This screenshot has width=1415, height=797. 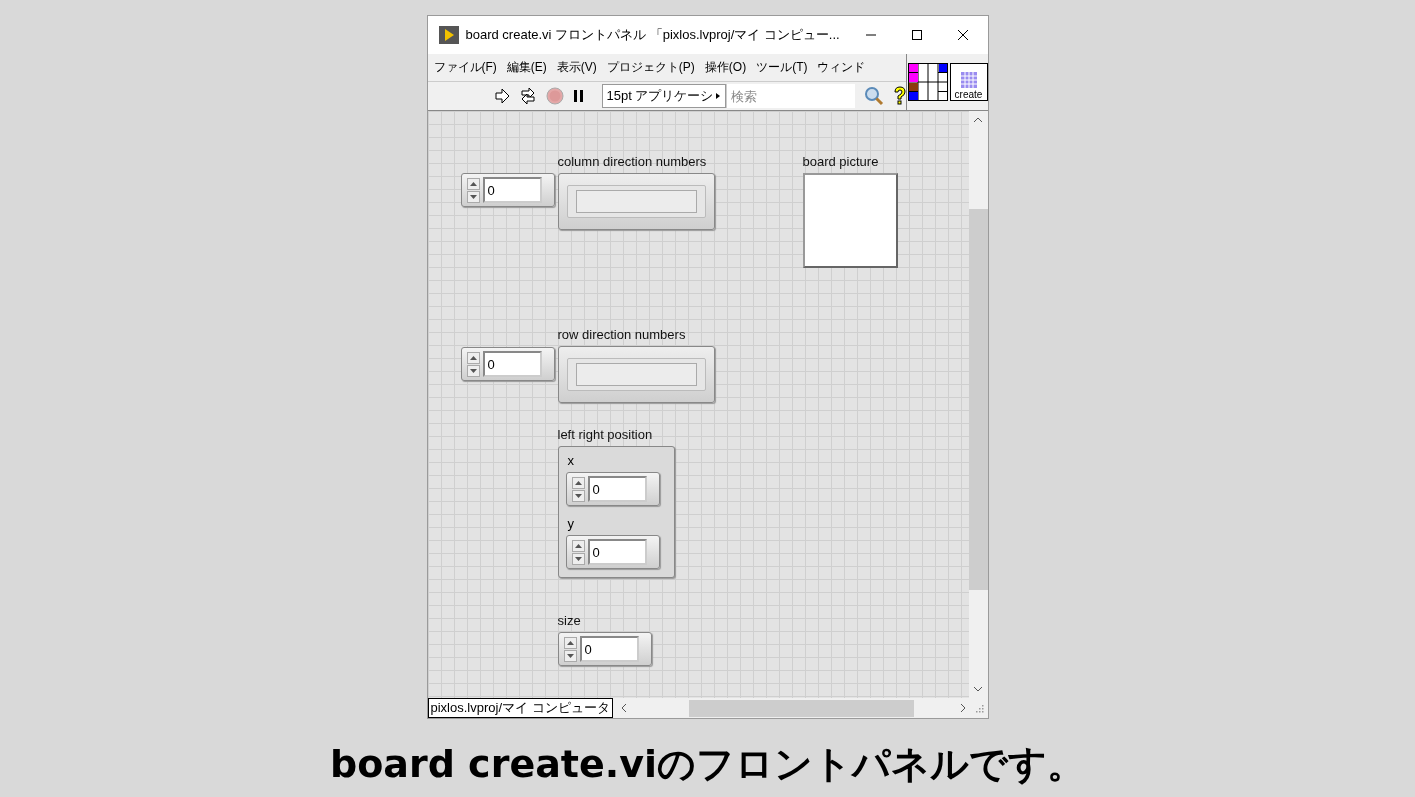 What do you see at coordinates (605, 434) in the screenshot?
I see `control-label: left right position` at bounding box center [605, 434].